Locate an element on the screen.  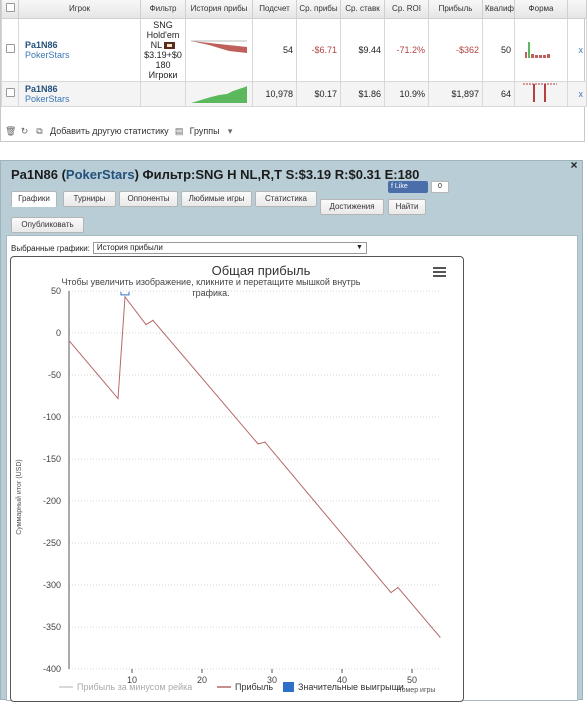
facebook-like: f Like 0 is located at coordinates (418, 187).